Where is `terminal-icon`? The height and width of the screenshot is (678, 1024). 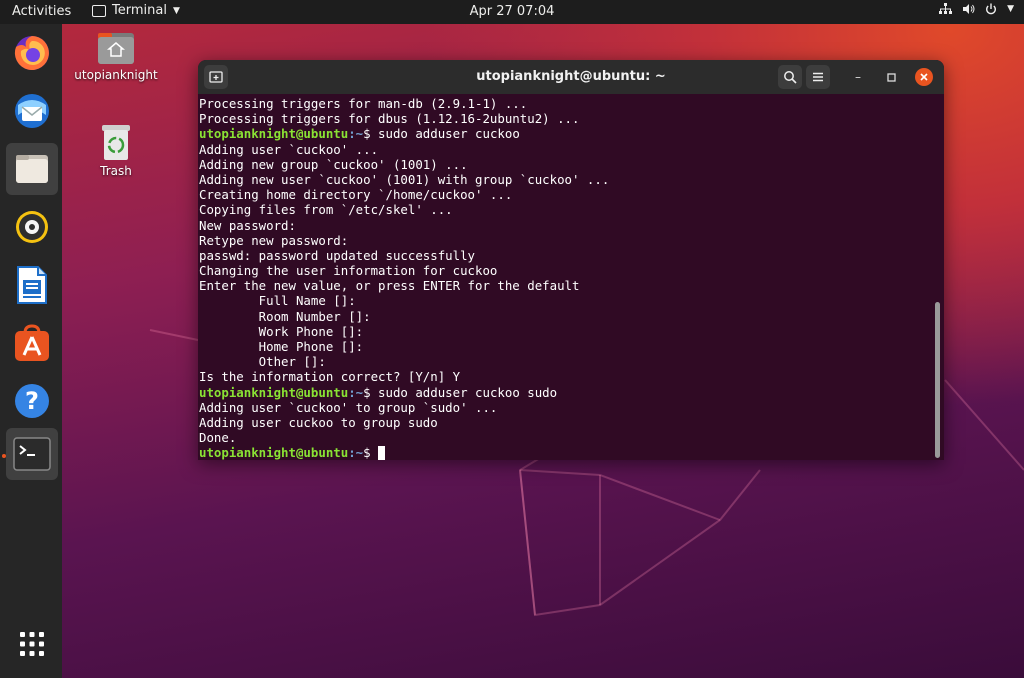
terminal-icon is located at coordinates (32, 454).